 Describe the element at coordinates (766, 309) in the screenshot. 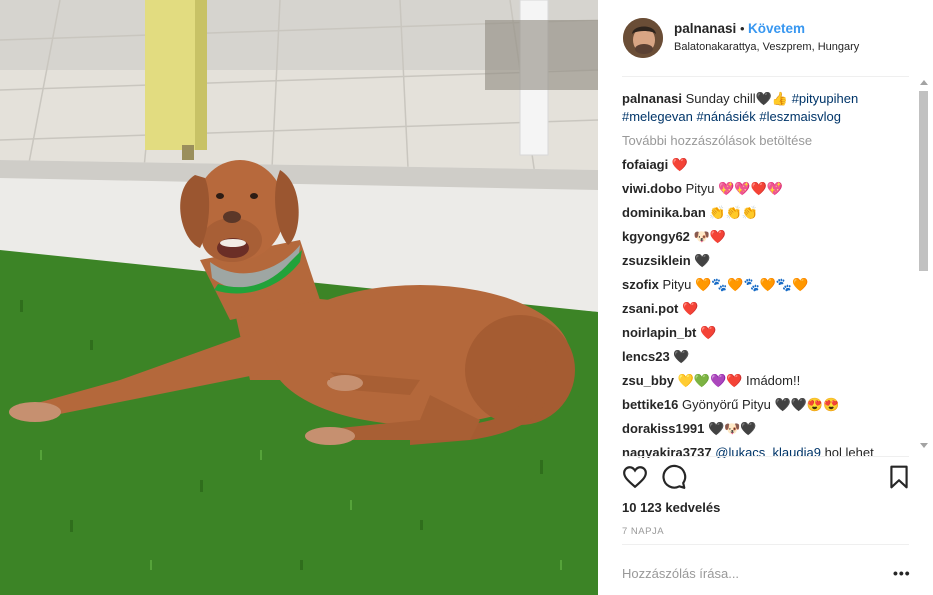

I see `comment-item: zsani.pot ❤️` at that location.